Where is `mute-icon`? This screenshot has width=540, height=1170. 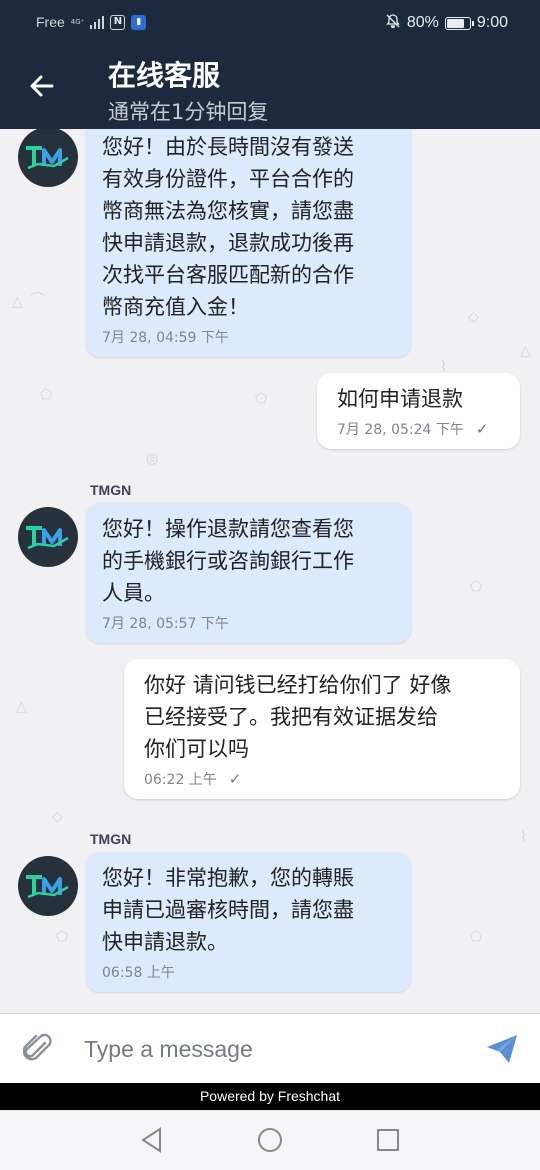
mute-icon is located at coordinates (393, 23).